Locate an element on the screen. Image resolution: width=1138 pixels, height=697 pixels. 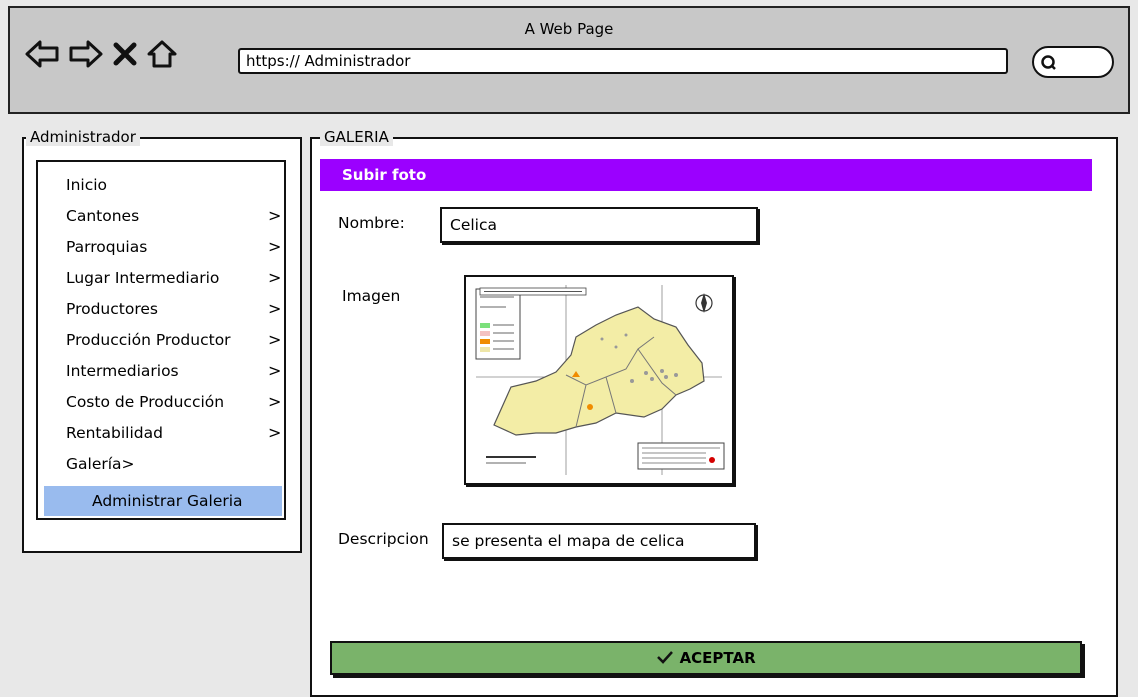
url-field: https:// Administrador is located at coordinates (623, 61).